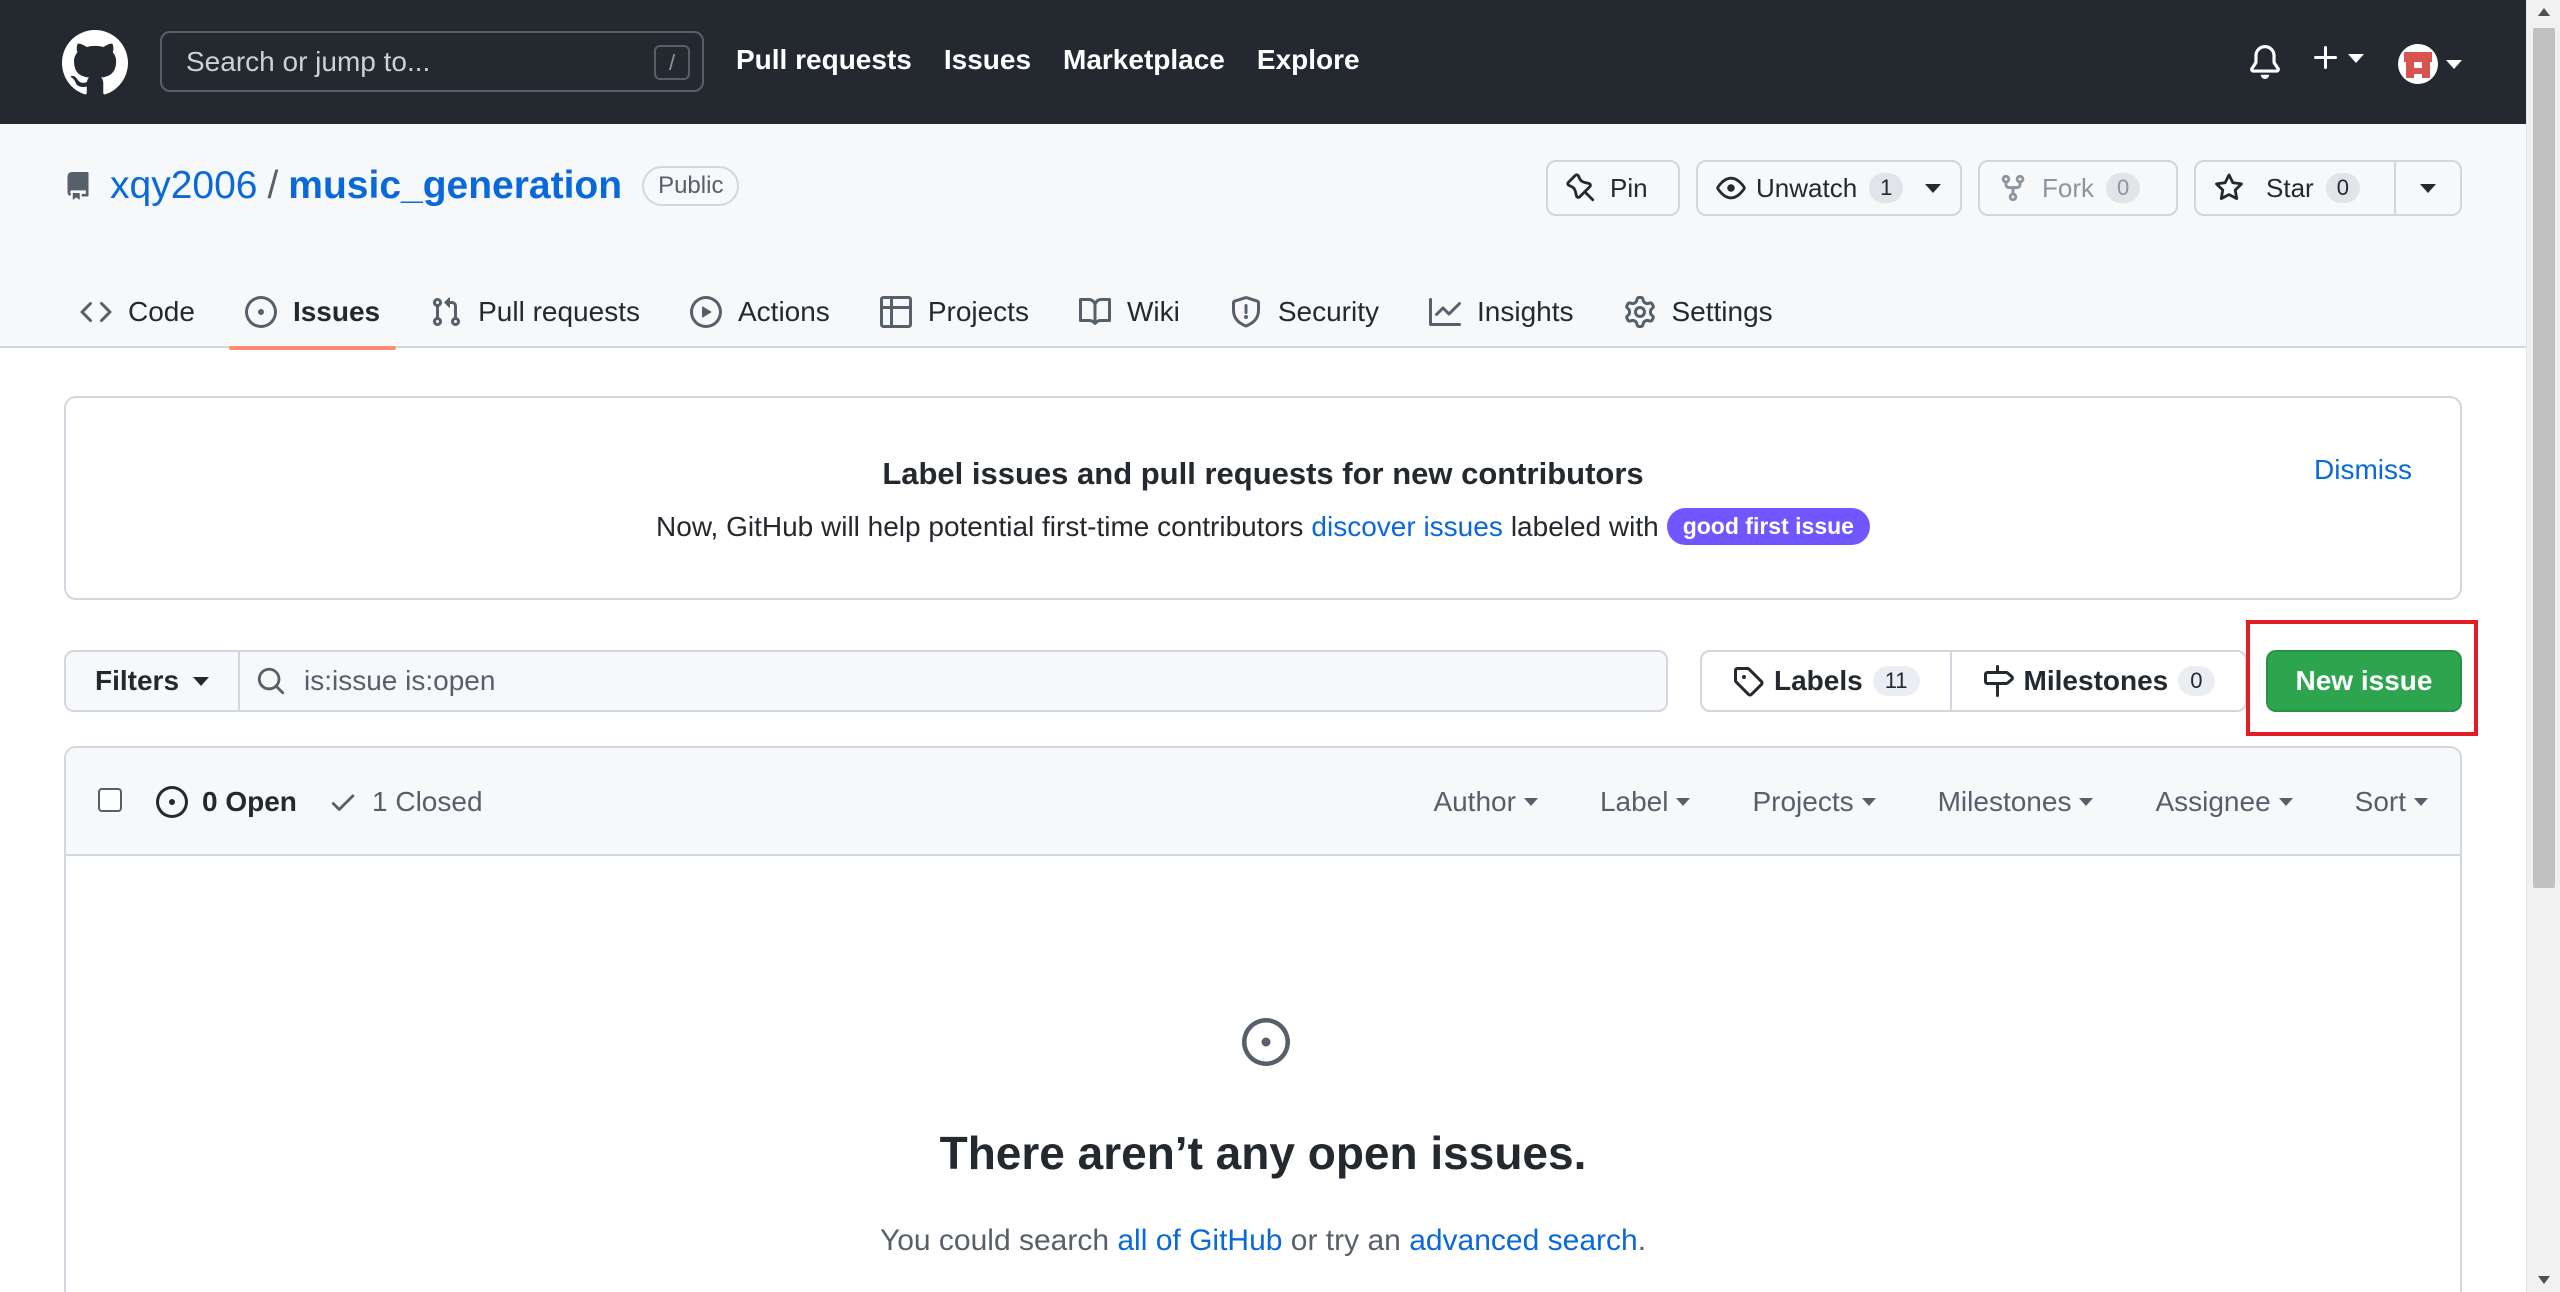 The height and width of the screenshot is (1292, 2560). I want to click on tab-wiki: Wiki, so click(1129, 312).